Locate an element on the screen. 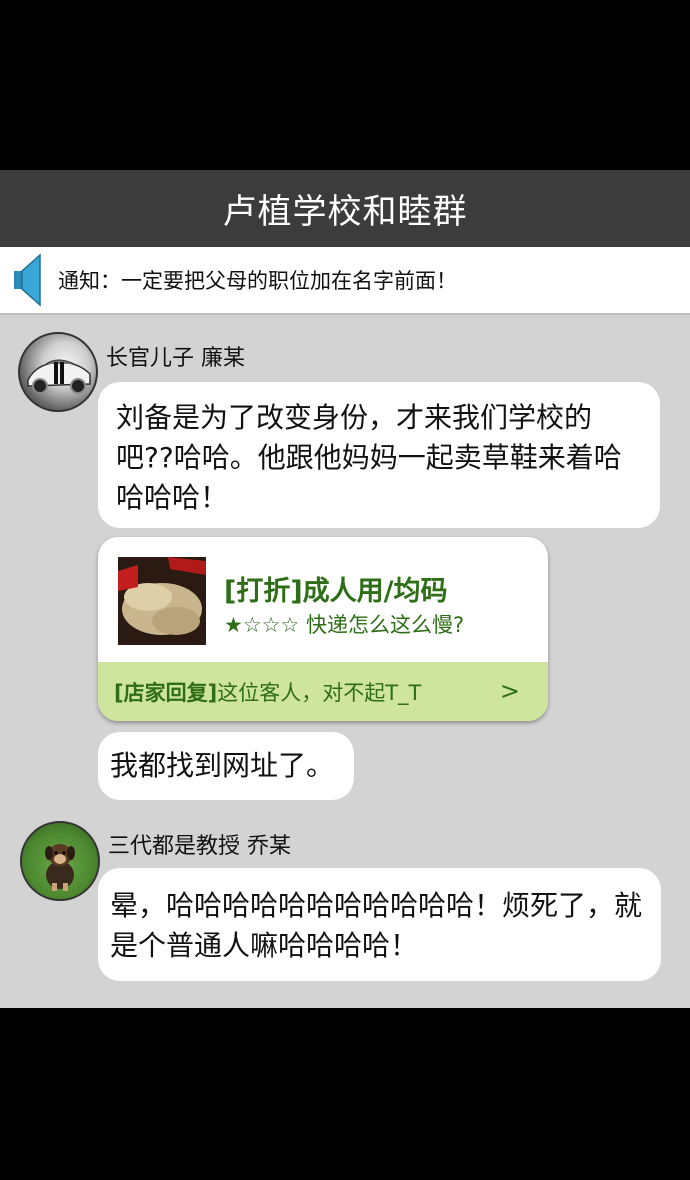  group-title: 卢植学校和睦群 is located at coordinates (345, 212).